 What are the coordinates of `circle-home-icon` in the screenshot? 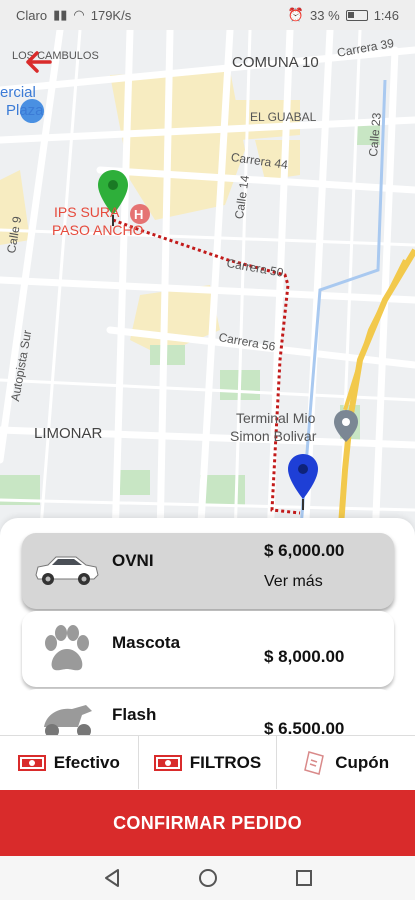 It's located at (207, 878).